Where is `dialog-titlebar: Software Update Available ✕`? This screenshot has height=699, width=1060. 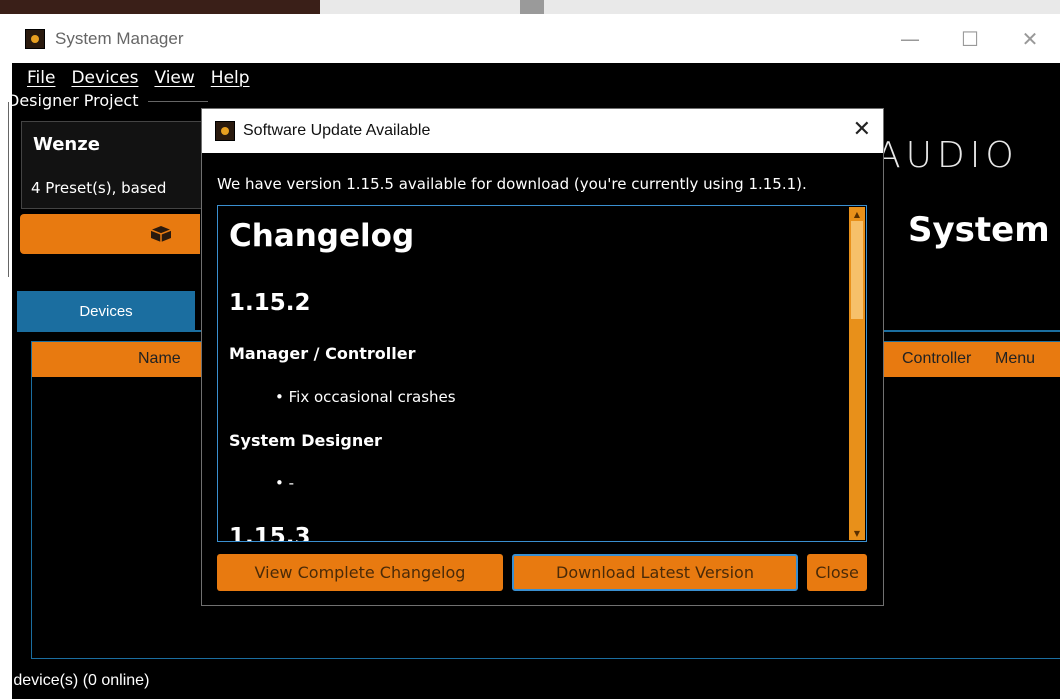
dialog-titlebar: Software Update Available ✕ is located at coordinates (542, 131).